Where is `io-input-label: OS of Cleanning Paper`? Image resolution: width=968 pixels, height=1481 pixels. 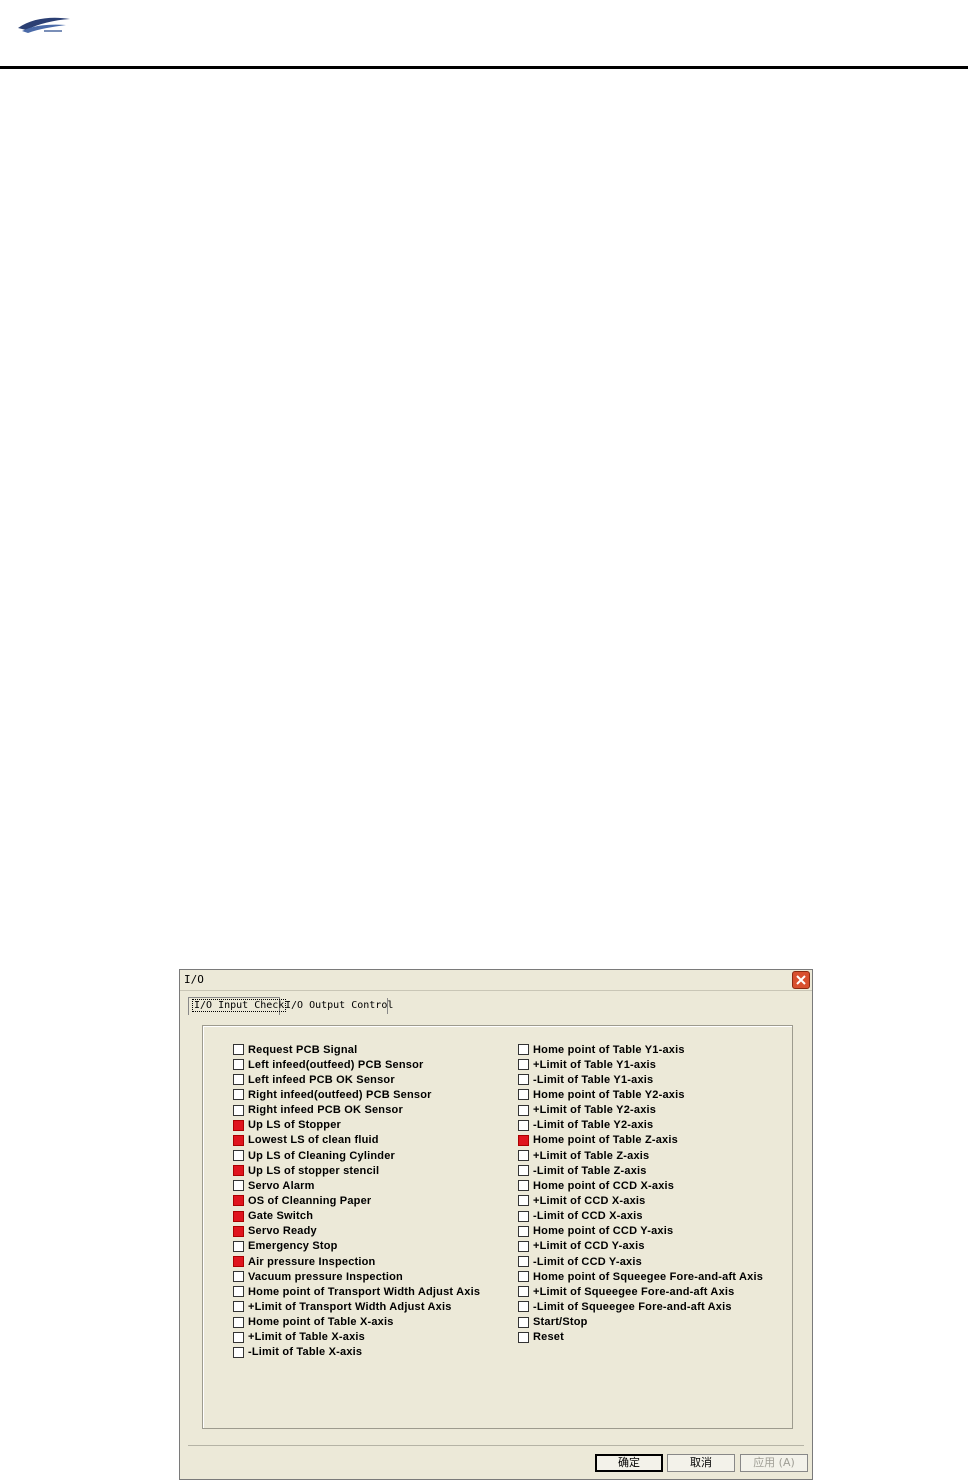 io-input-label: OS of Cleanning Paper is located at coordinates (310, 1200).